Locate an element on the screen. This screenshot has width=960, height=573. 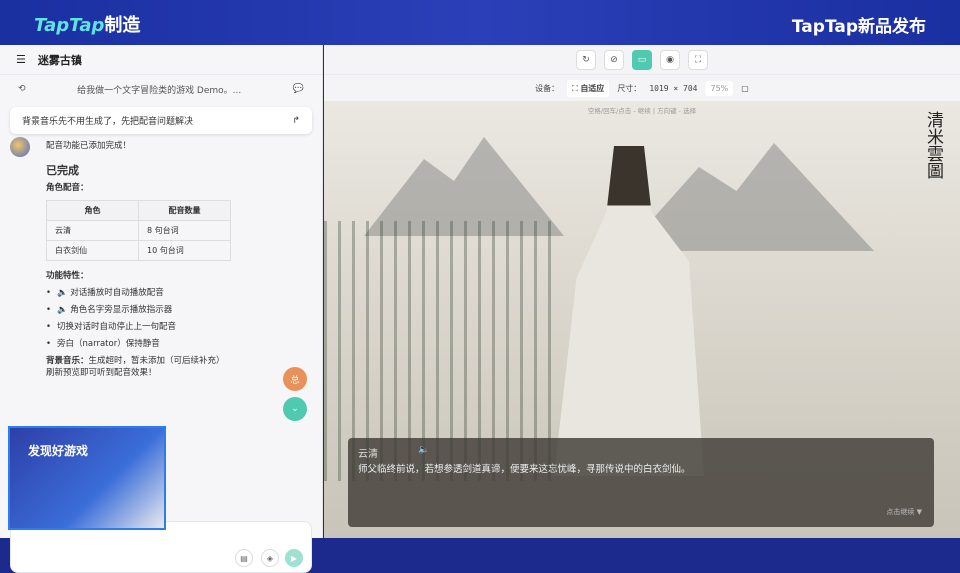
device-preview-icon: ▭ is located at coordinates (642, 59).